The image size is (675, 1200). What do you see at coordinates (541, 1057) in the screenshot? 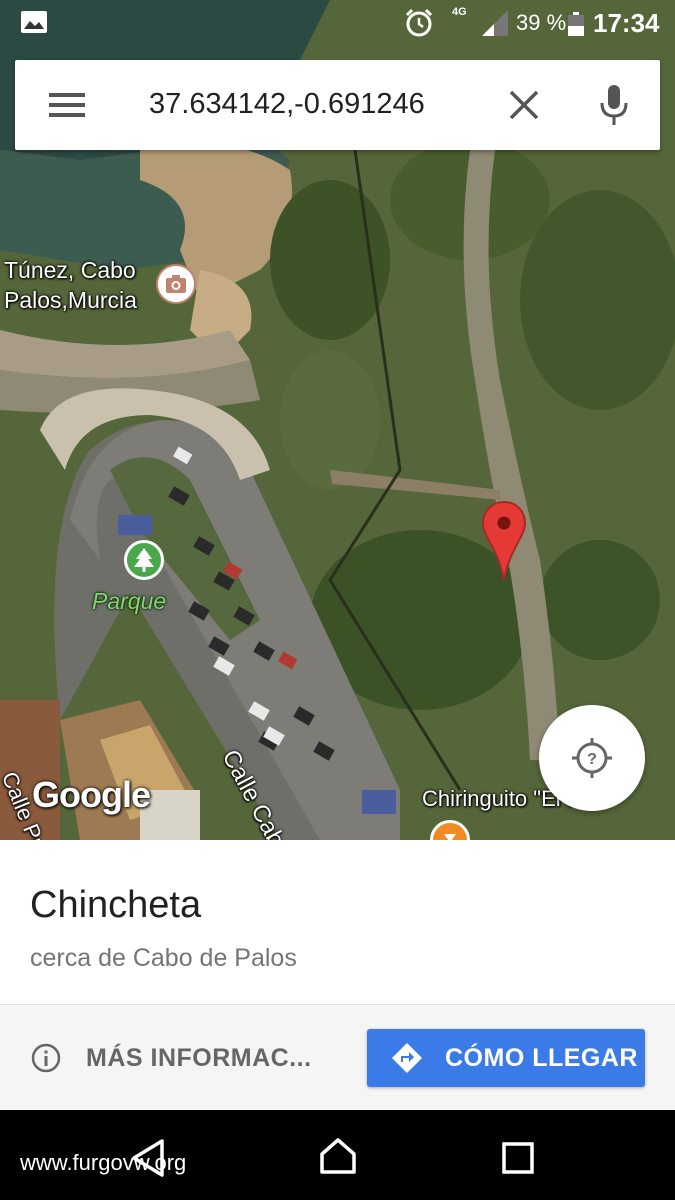
I see `directions-label: CÓMO LLEGAR` at bounding box center [541, 1057].